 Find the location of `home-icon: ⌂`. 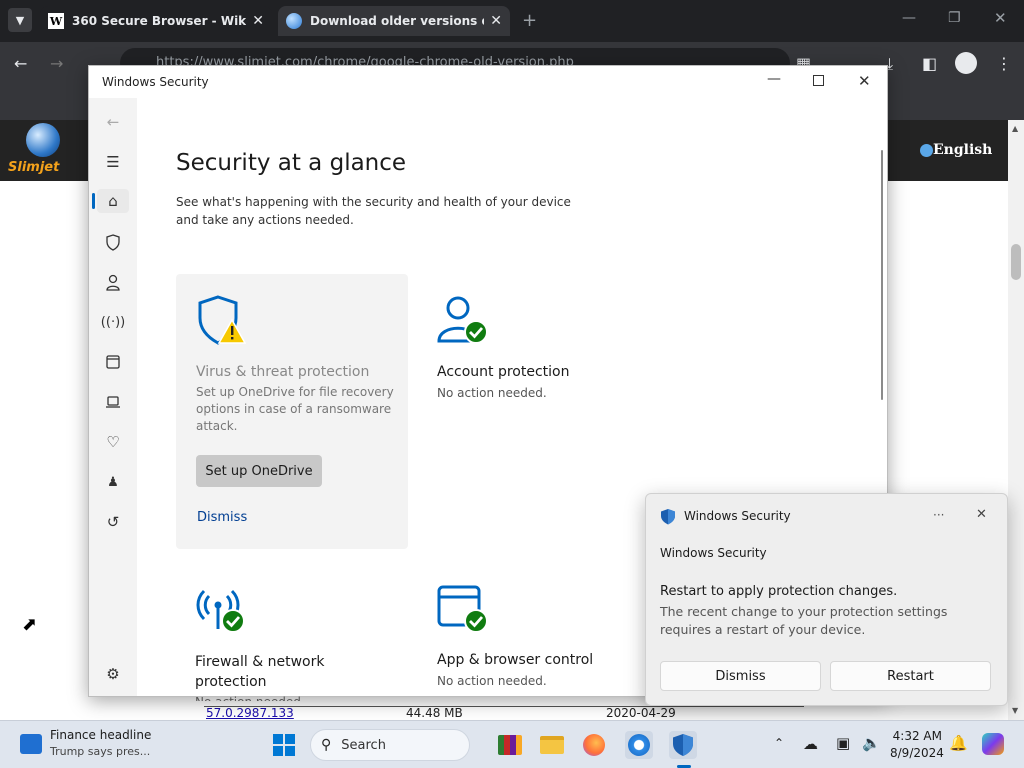

home-icon: ⌂ is located at coordinates (113, 201).